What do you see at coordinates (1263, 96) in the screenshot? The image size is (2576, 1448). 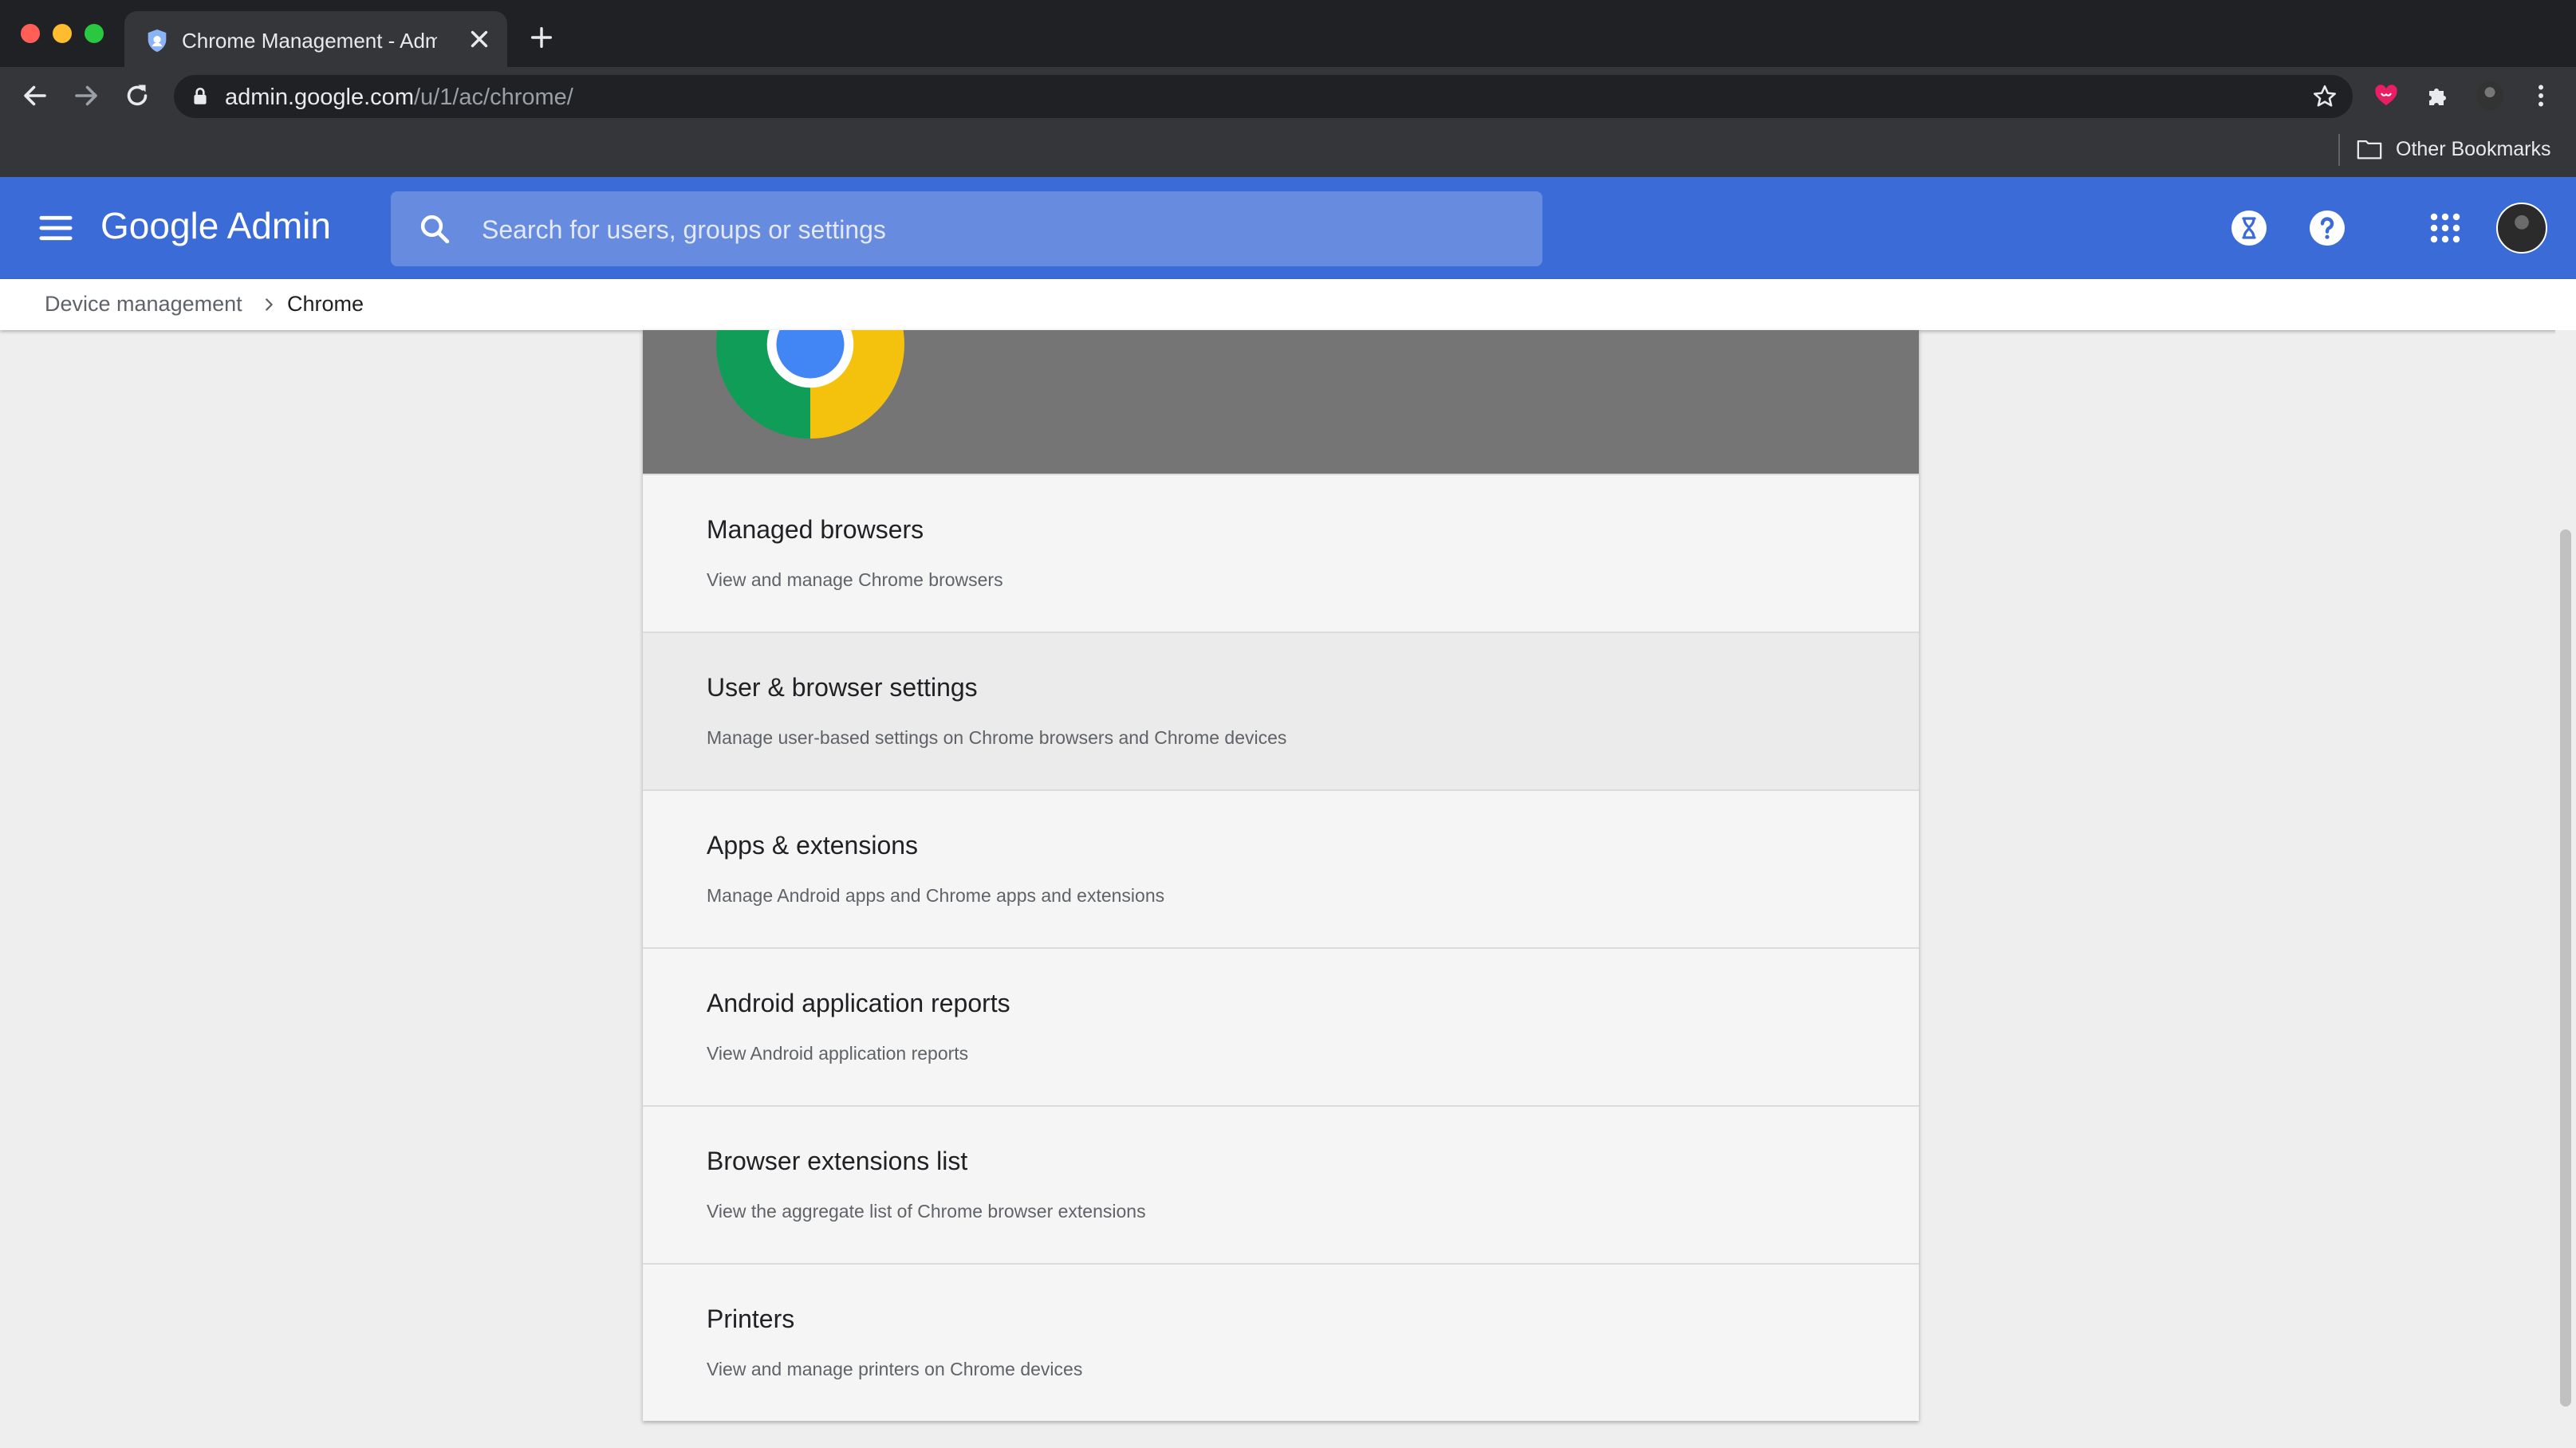 I see `address-bar: admin.google.com/u/1/ac/chrome/` at bounding box center [1263, 96].